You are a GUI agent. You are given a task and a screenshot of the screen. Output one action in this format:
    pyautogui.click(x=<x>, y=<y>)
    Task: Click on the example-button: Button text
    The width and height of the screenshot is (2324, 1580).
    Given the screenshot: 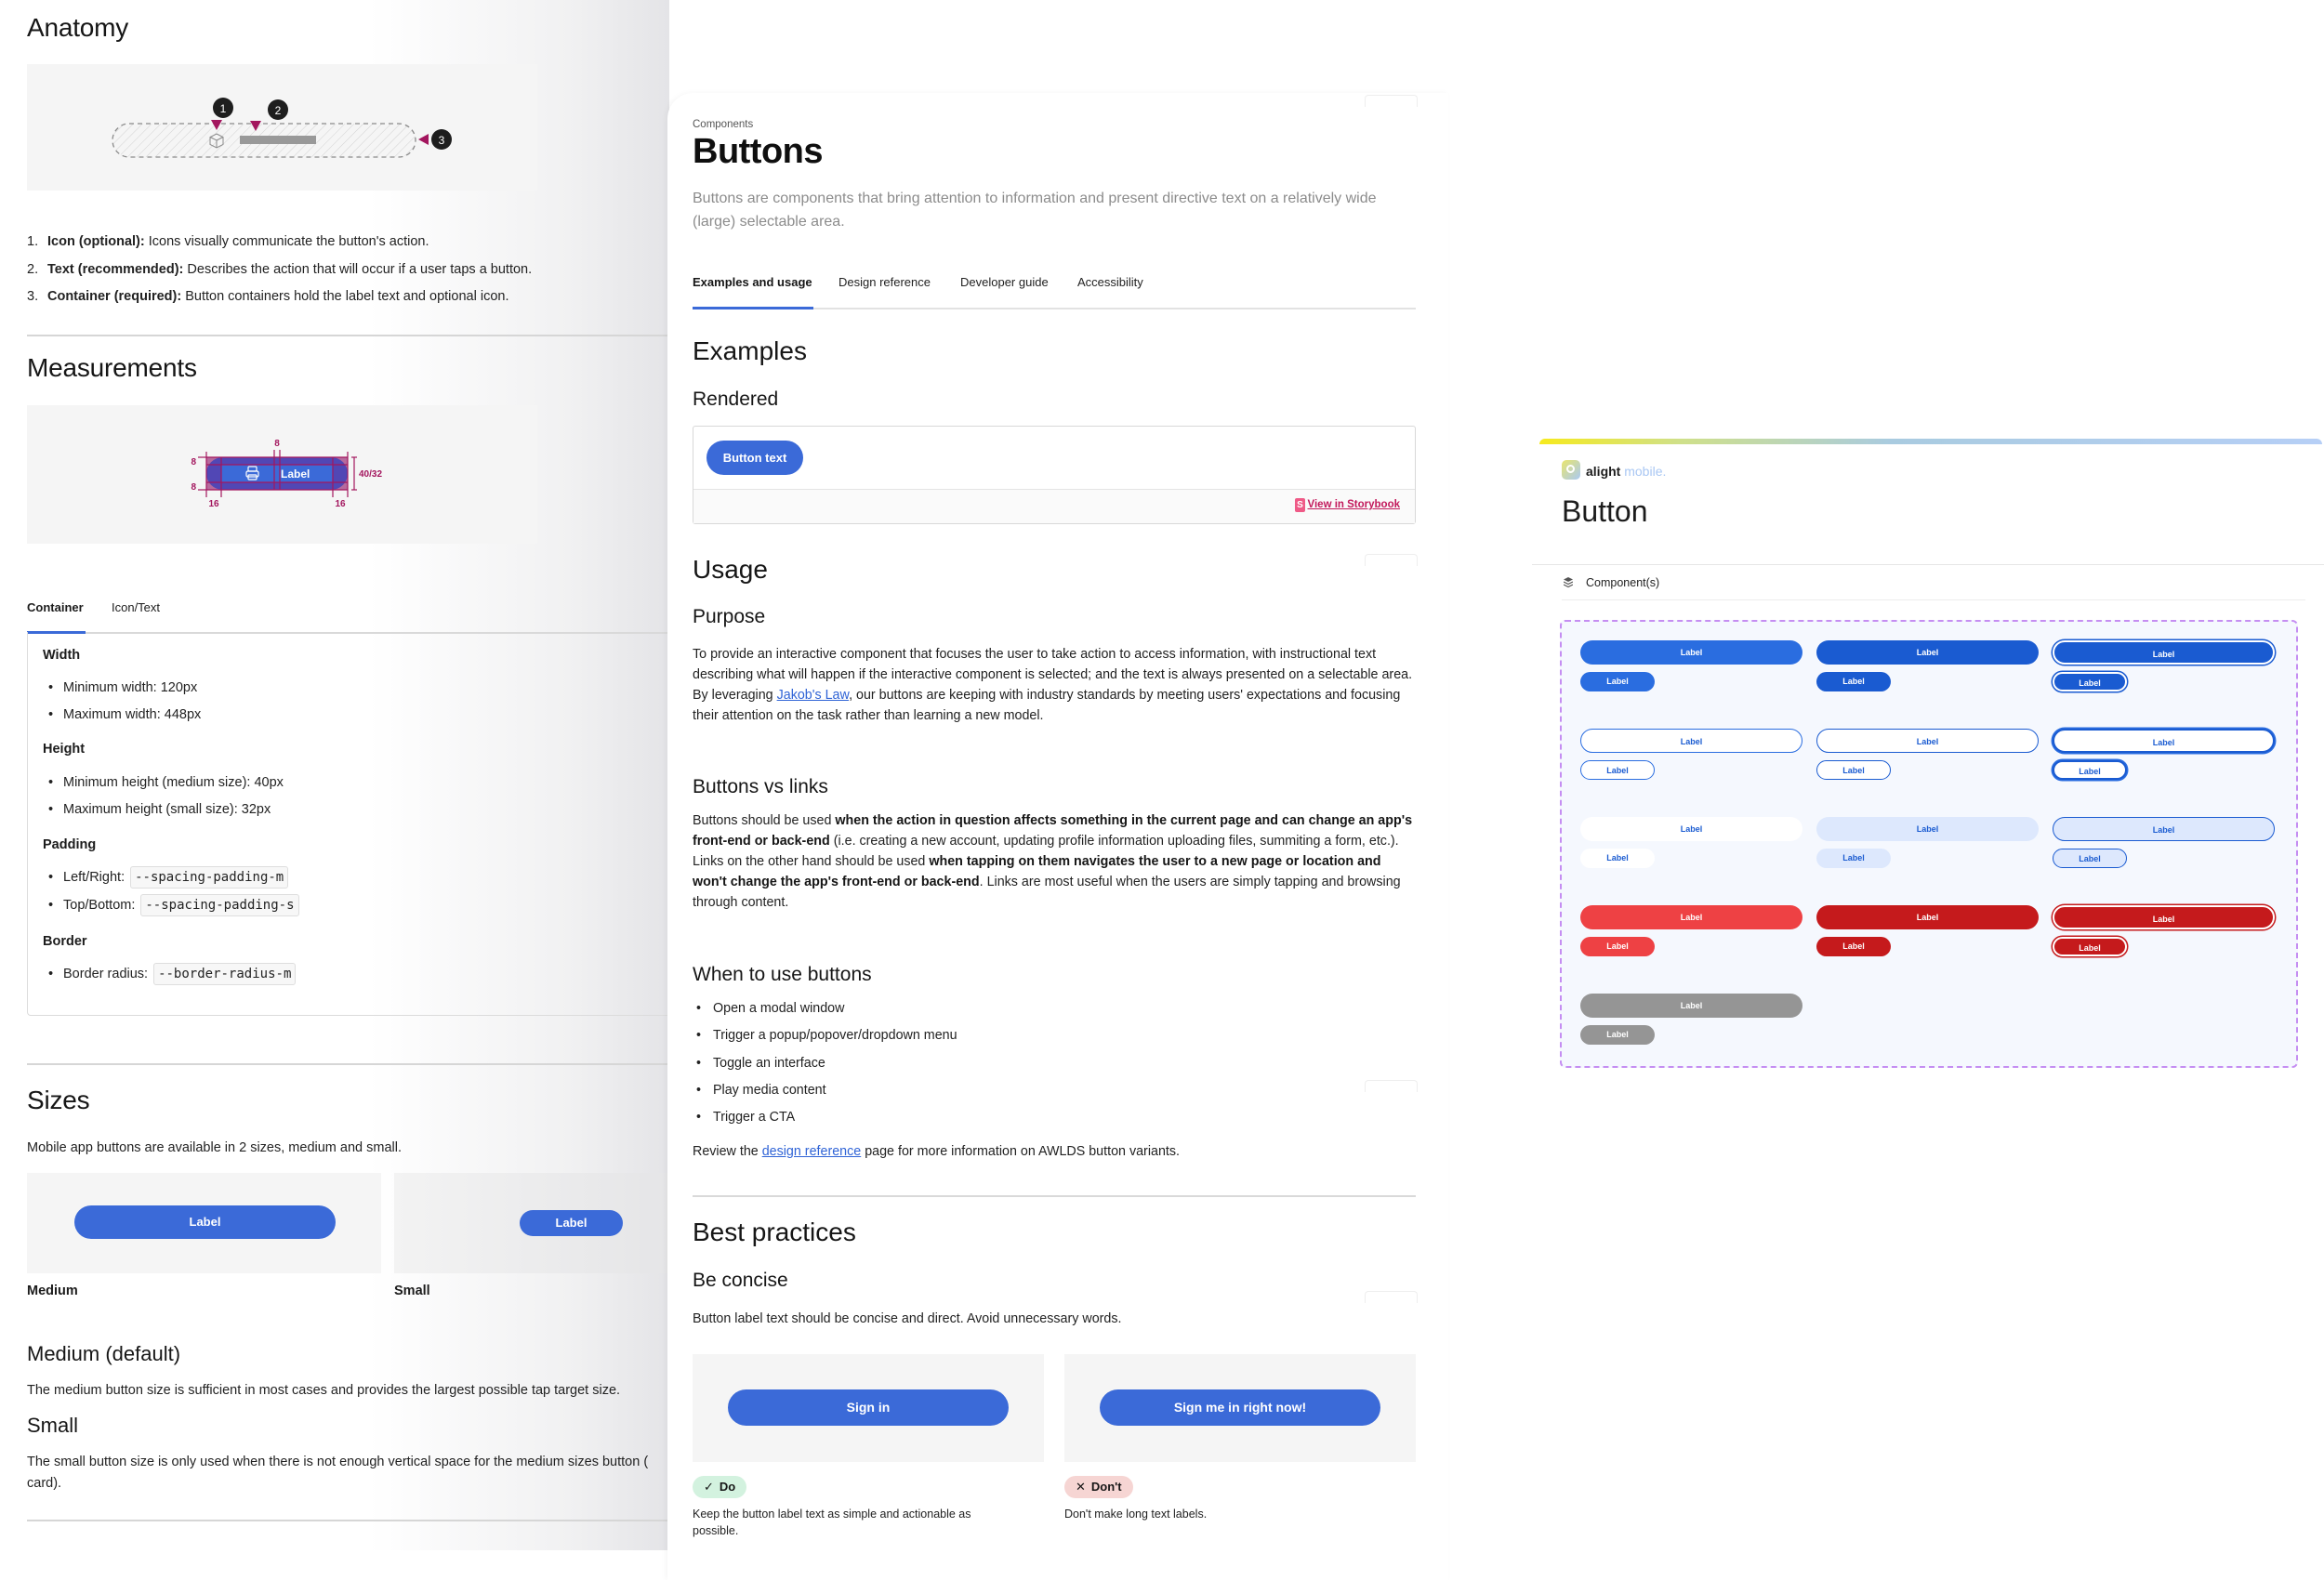 What is the action you would take?
    pyautogui.click(x=754, y=458)
    